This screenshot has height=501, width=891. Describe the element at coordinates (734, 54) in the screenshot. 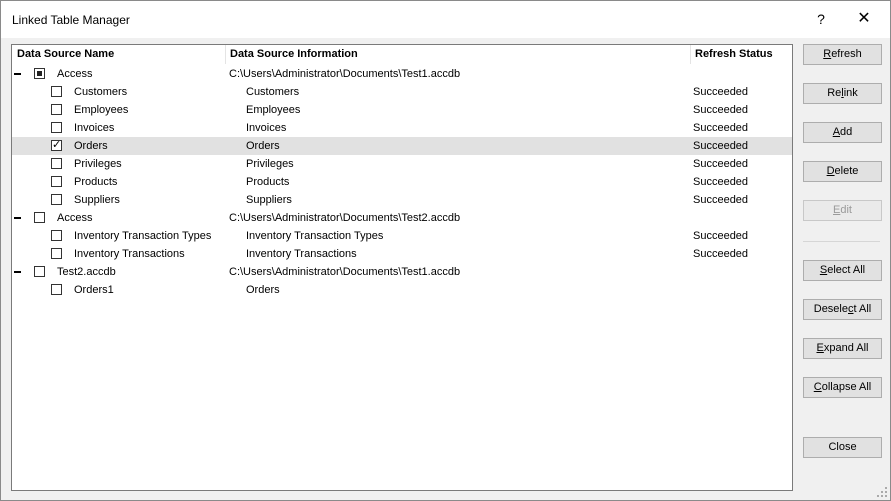

I see `column-header-refresh-status: Refresh Status` at that location.